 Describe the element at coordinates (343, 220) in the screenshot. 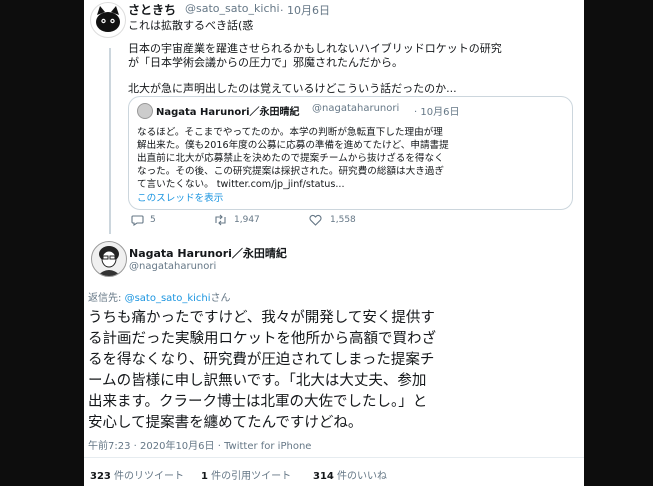

I see `like-count: 1,558` at that location.